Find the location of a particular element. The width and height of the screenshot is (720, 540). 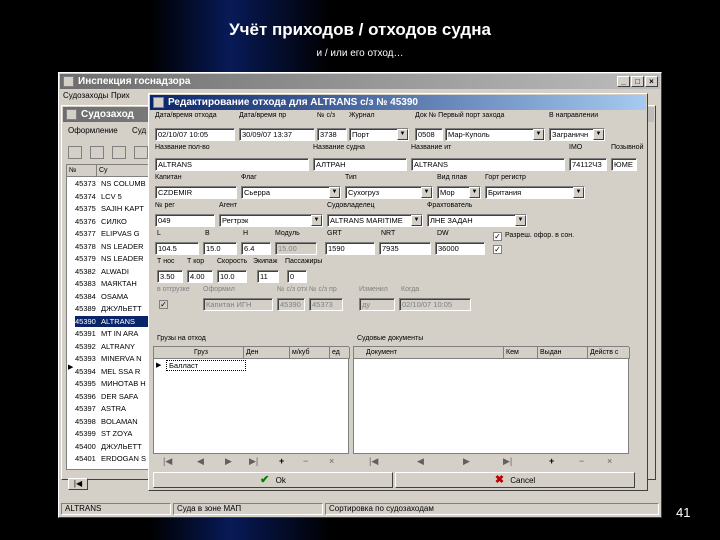

menu-sud: Суд is located at coordinates (139, 130).